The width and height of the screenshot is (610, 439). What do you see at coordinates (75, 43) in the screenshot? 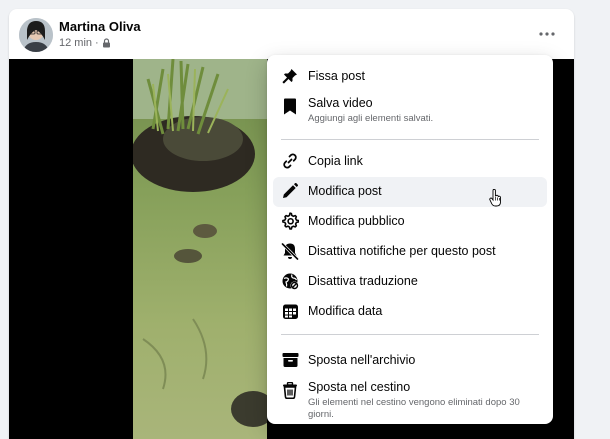
I see `post-time: 12 min` at bounding box center [75, 43].